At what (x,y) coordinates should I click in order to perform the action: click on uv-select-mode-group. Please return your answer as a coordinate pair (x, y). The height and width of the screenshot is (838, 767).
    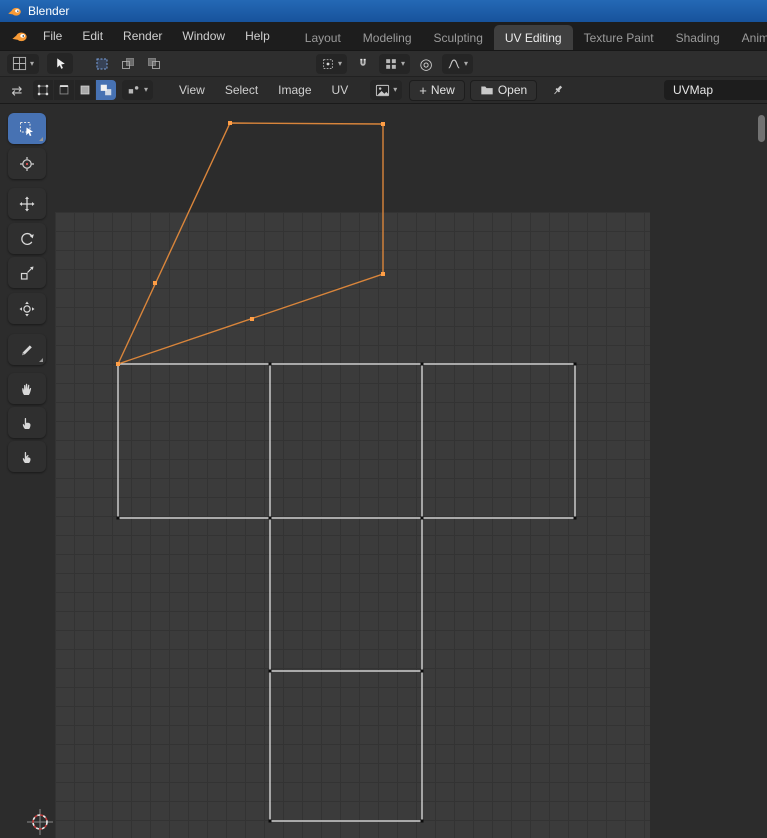
    Looking at the image, I should click on (74, 90).